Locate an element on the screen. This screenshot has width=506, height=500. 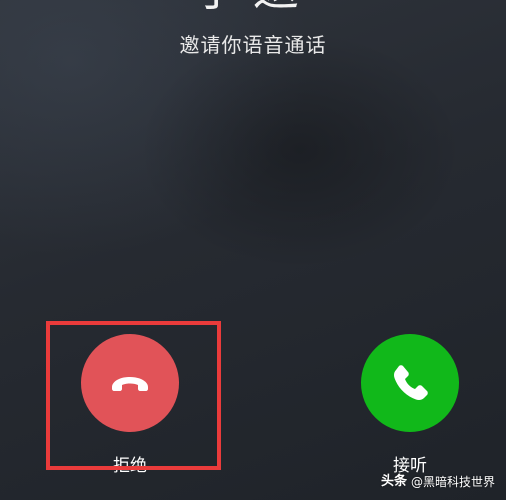
accept-button is located at coordinates (410, 383).